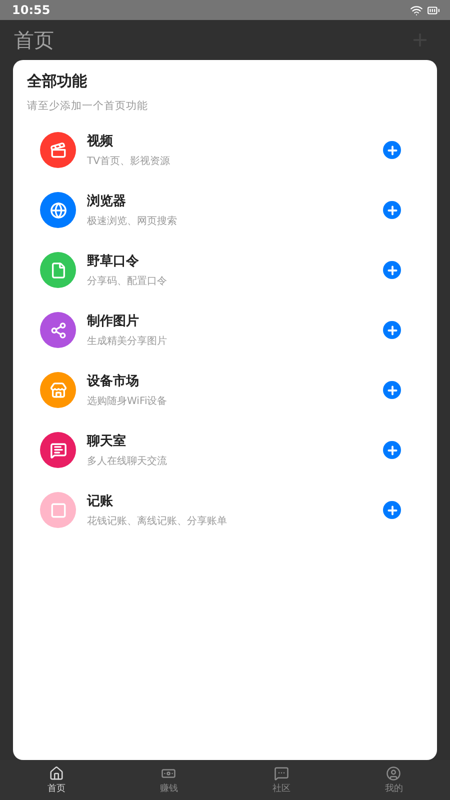  I want to click on feature-description: 选购随身WiFi设备, so click(127, 401).